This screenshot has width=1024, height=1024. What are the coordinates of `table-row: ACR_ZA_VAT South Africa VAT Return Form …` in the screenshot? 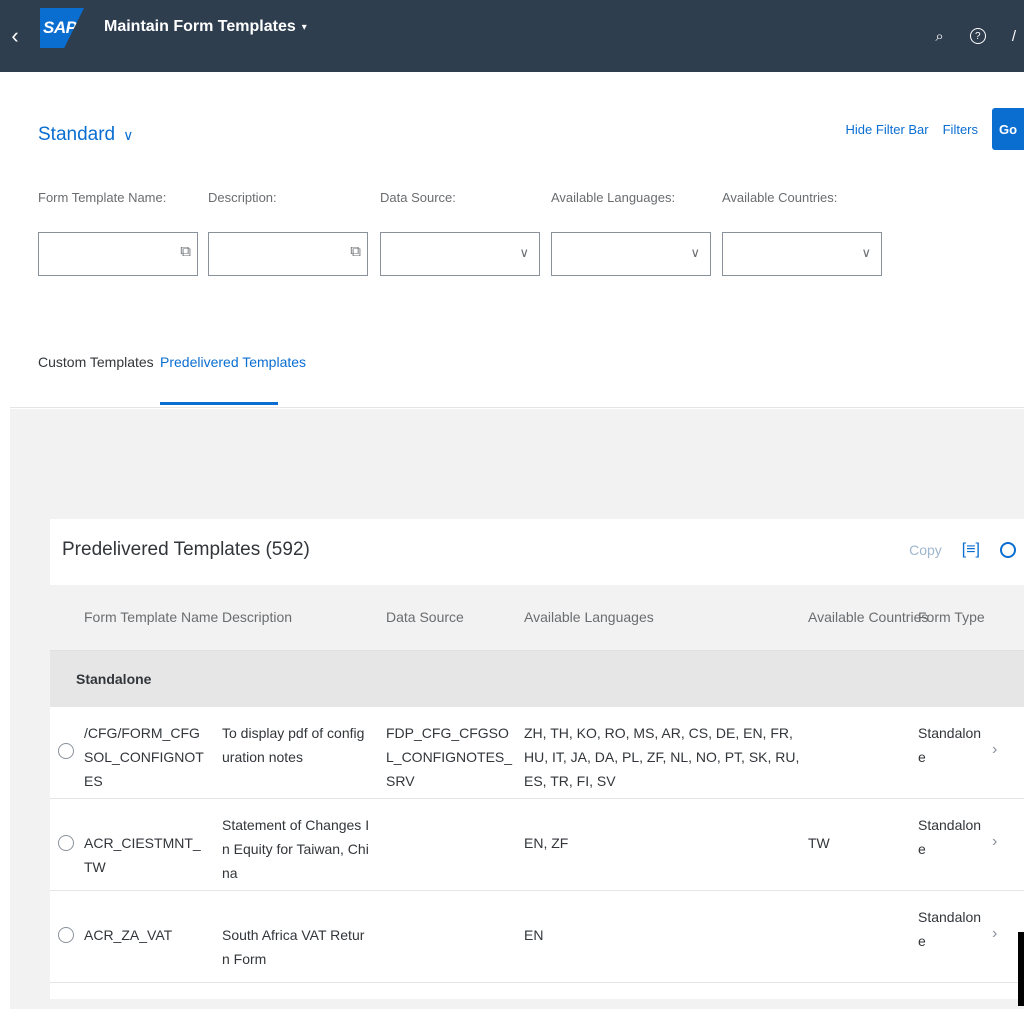 It's located at (537, 937).